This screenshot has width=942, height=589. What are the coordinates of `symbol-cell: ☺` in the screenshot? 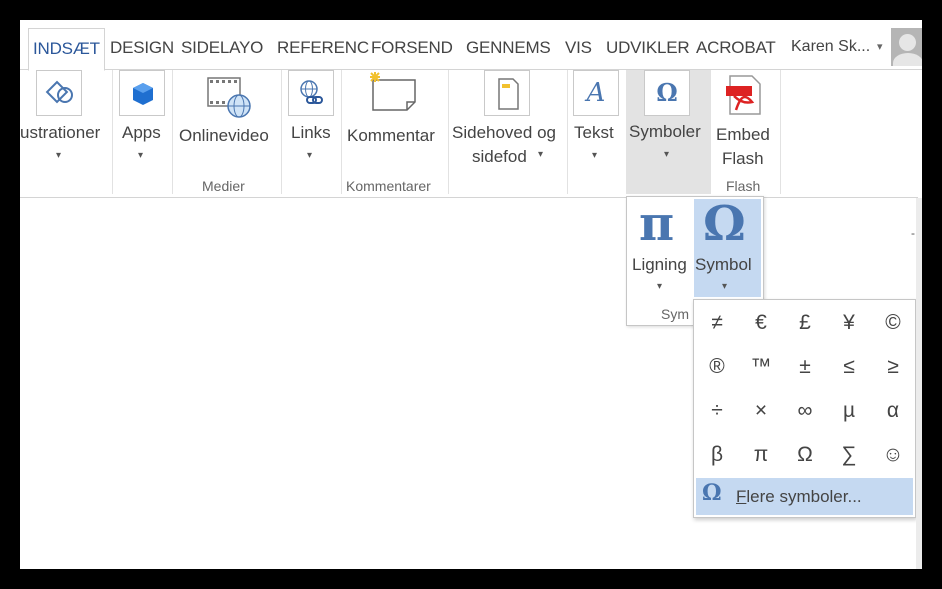 It's located at (893, 455).